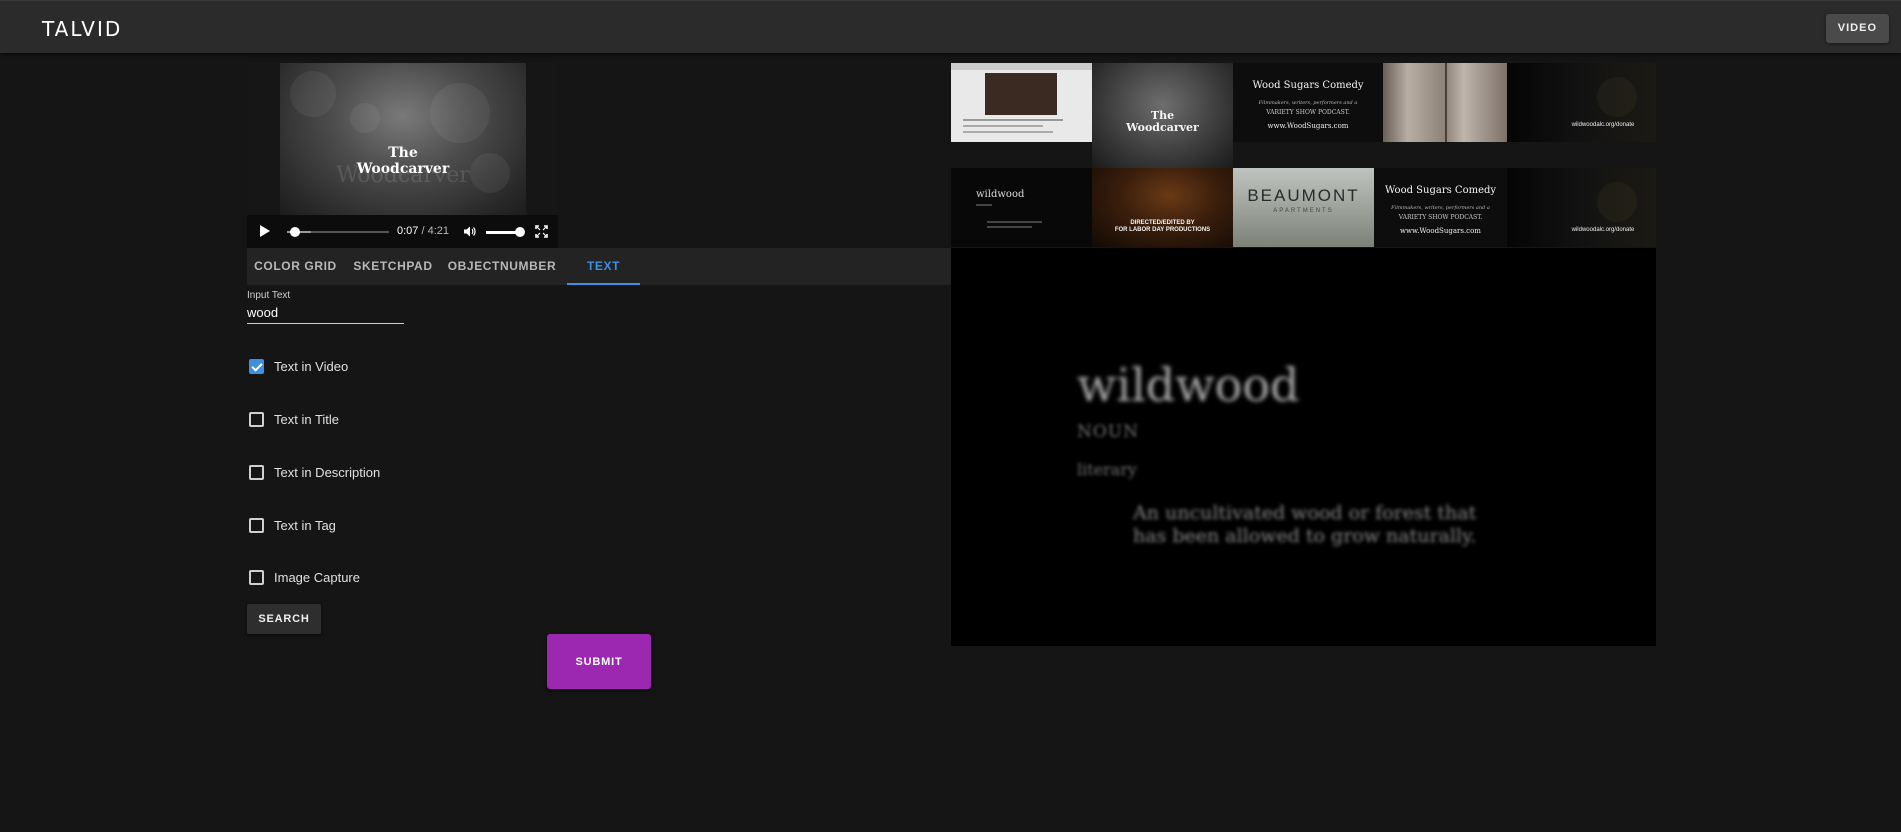 The width and height of the screenshot is (1901, 832). What do you see at coordinates (327, 472) in the screenshot?
I see `check-label: Text in Description` at bounding box center [327, 472].